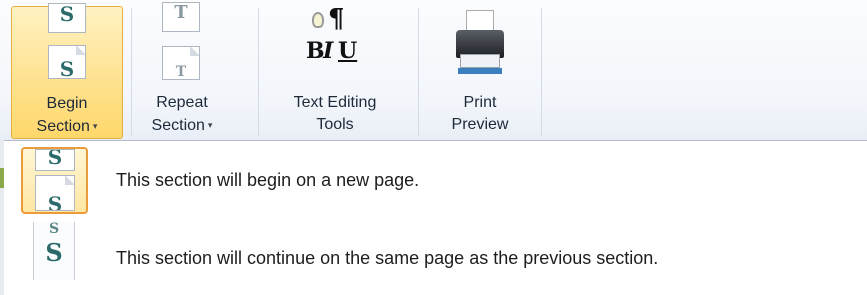 The height and width of the screenshot is (295, 867). Describe the element at coordinates (54, 180) in the screenshot. I see `new-page-section-icon: S S` at that location.